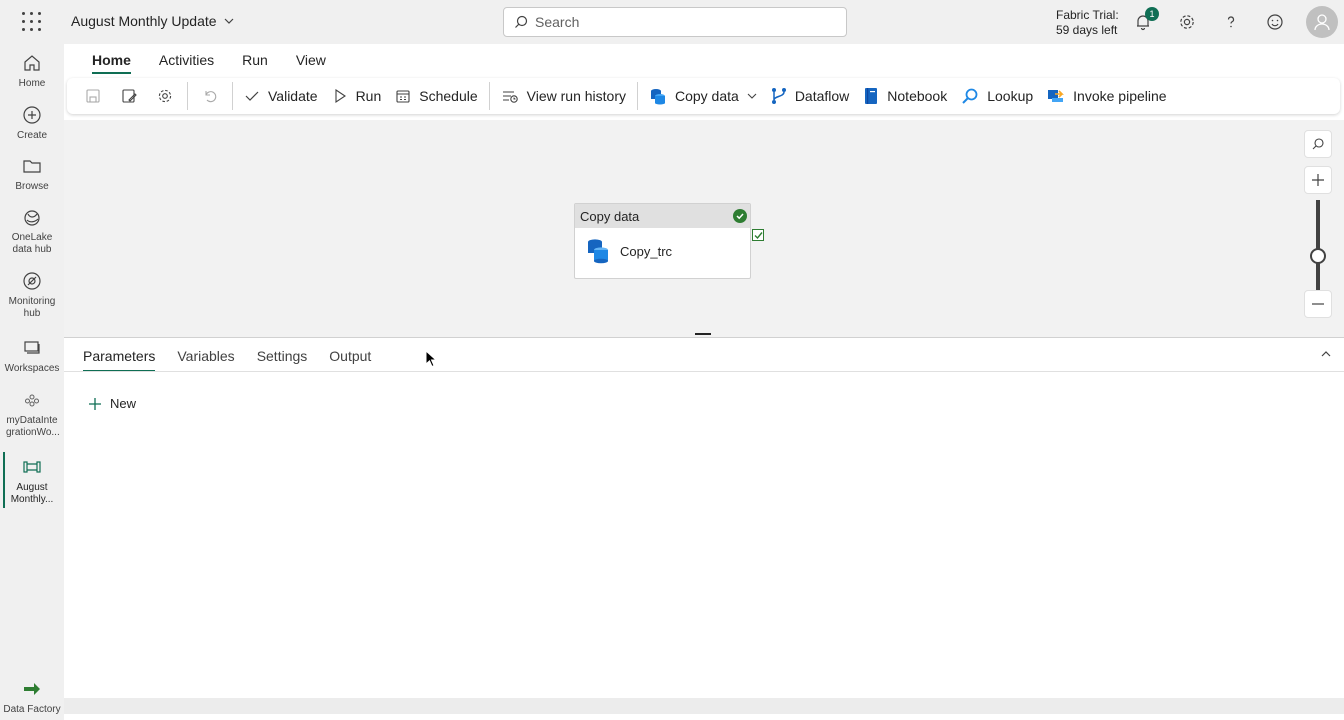 The image size is (1344, 720). Describe the element at coordinates (1318, 256) in the screenshot. I see `zoom-slider-thumb` at that location.